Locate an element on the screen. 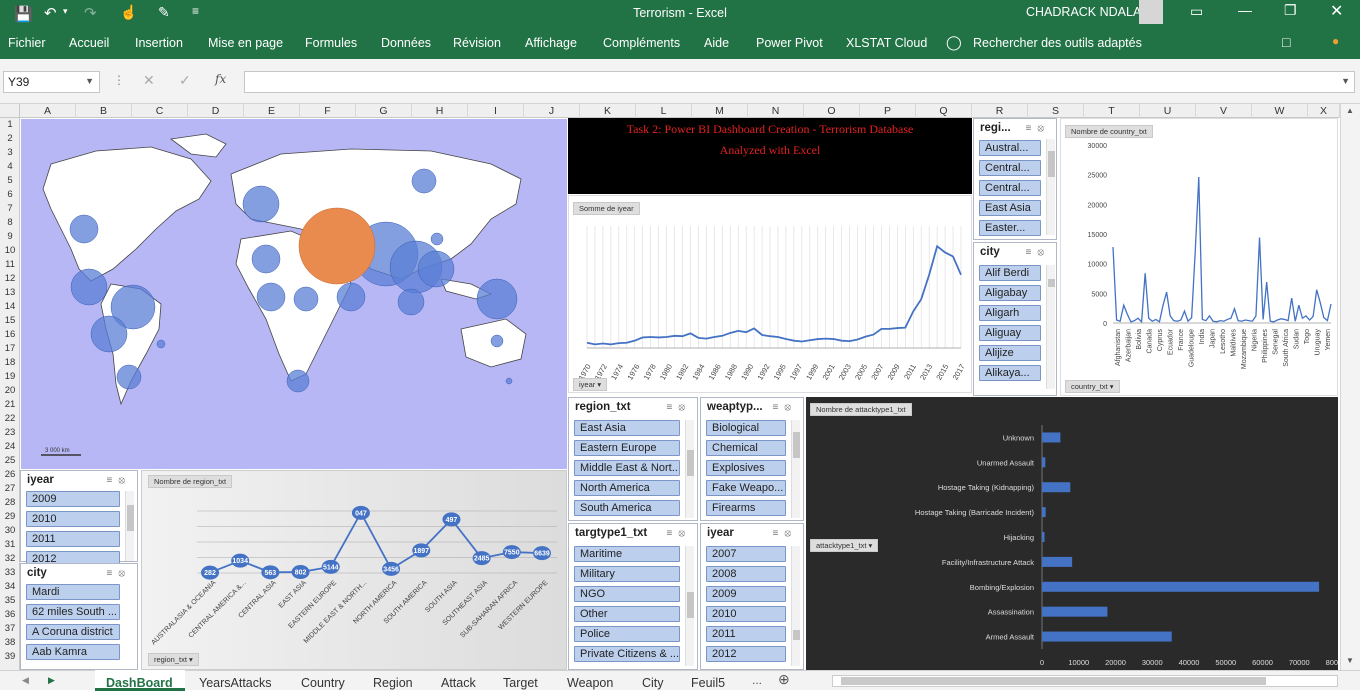 Image resolution: width=1360 pixels, height=691 pixels. column-header-Q: Q is located at coordinates (944, 111).